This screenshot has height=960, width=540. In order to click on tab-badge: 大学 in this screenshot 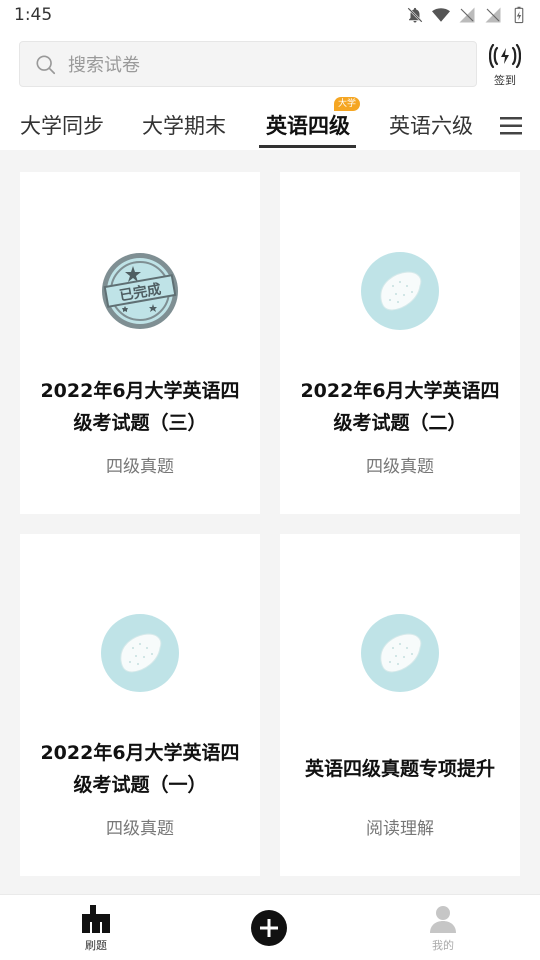, I will do `click(347, 104)`.